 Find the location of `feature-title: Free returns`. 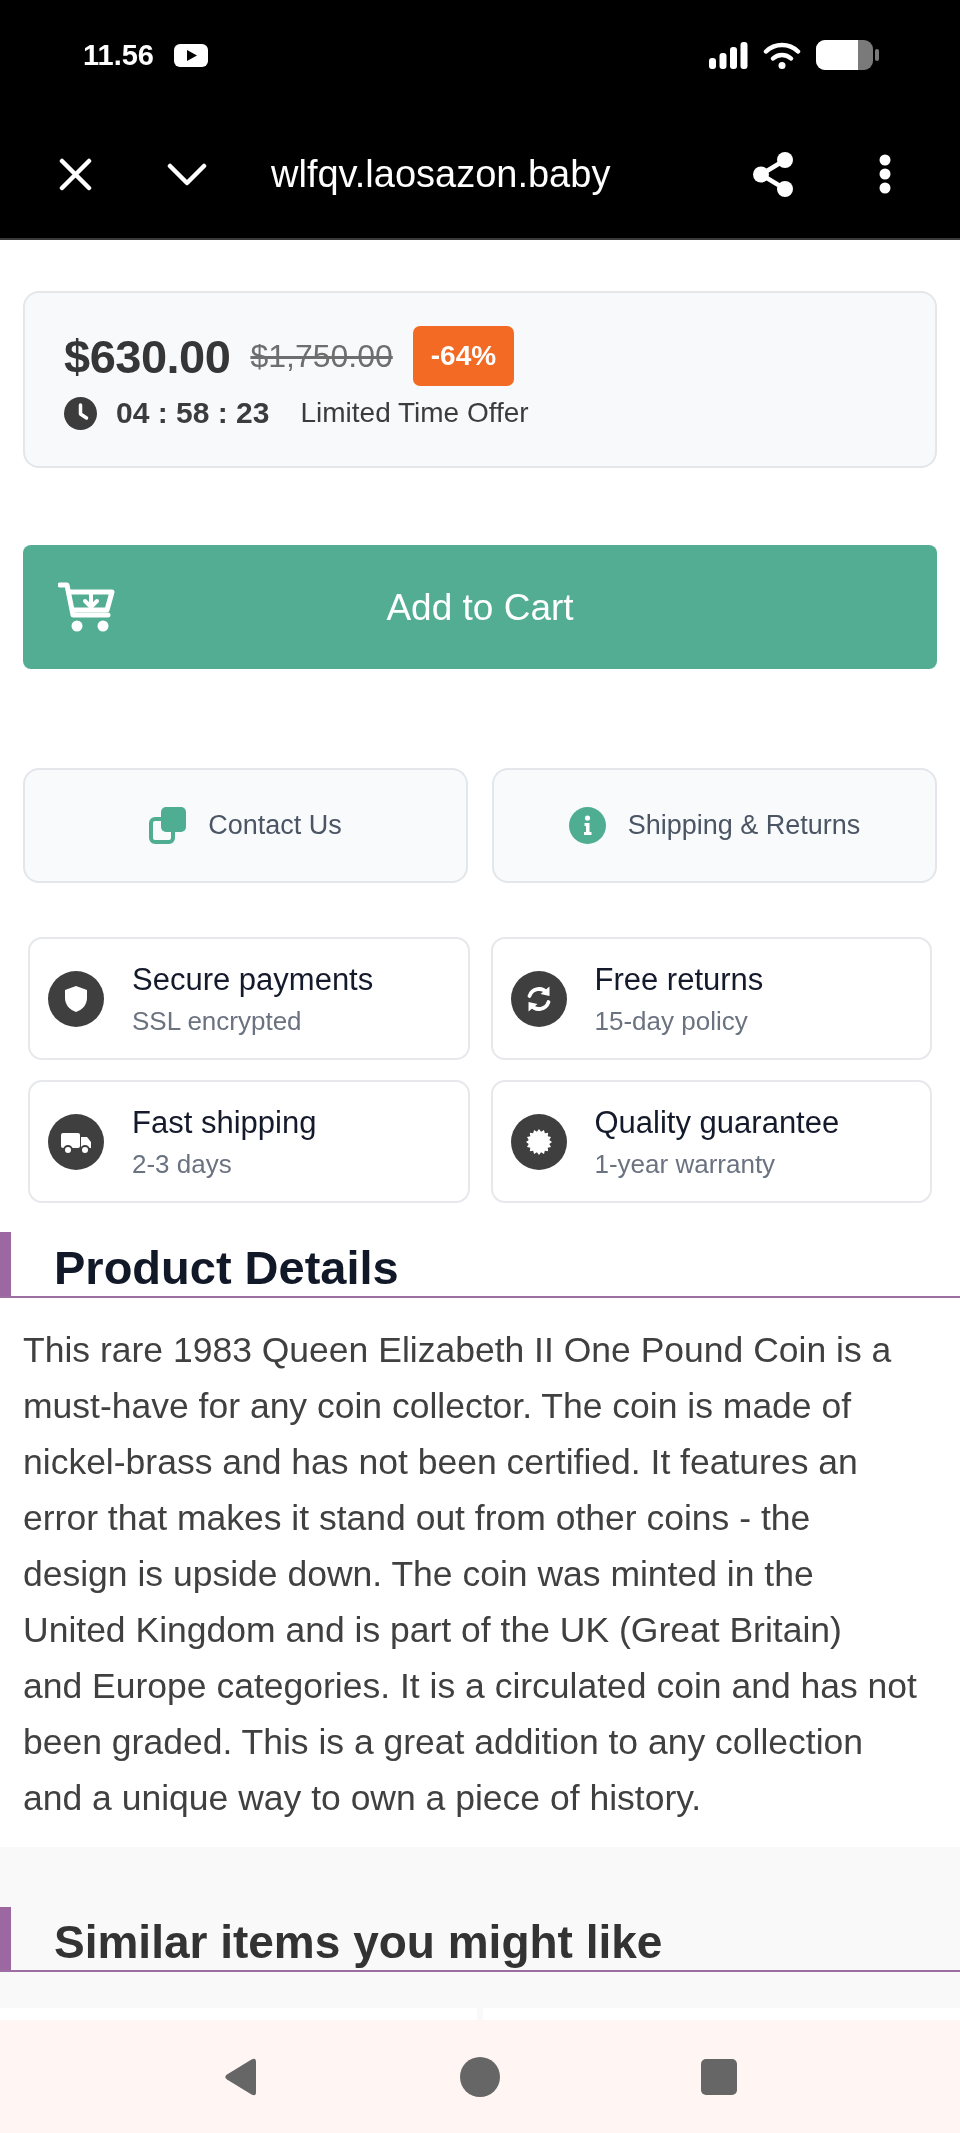

feature-title: Free returns is located at coordinates (679, 979).